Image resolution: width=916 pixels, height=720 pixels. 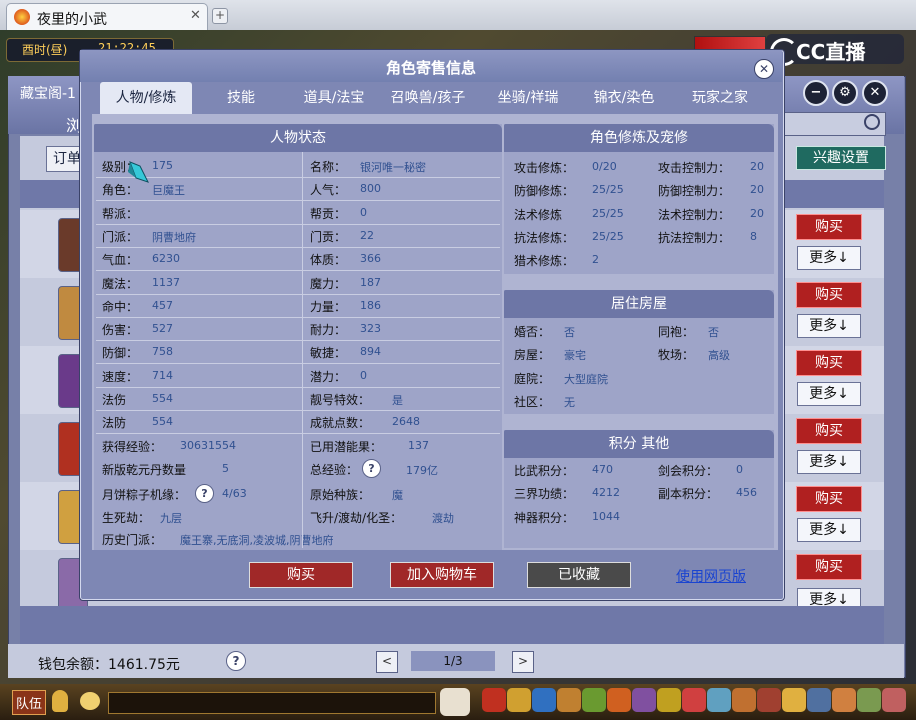 What do you see at coordinates (455, 702) in the screenshot?
I see `pet-icon` at bounding box center [455, 702].